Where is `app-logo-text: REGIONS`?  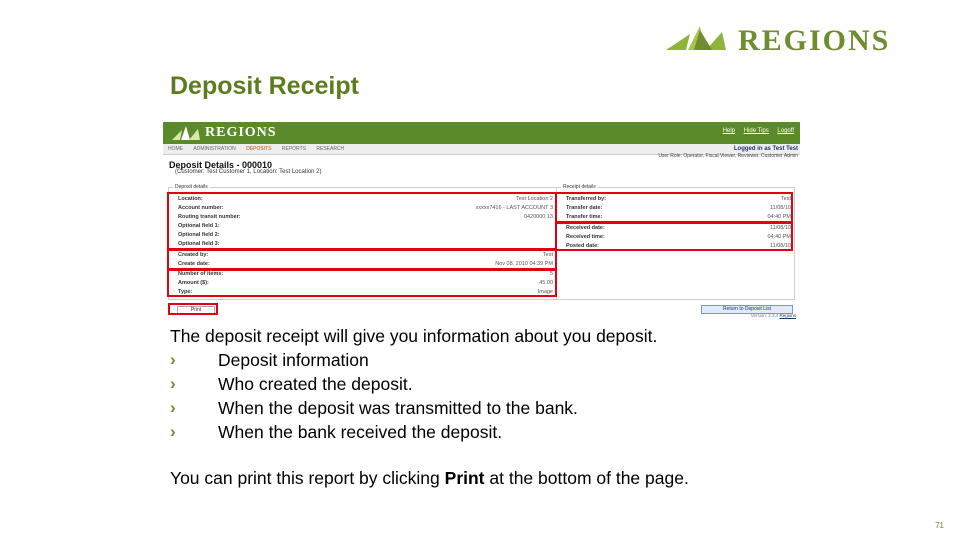 app-logo-text: REGIONS is located at coordinates (241, 132).